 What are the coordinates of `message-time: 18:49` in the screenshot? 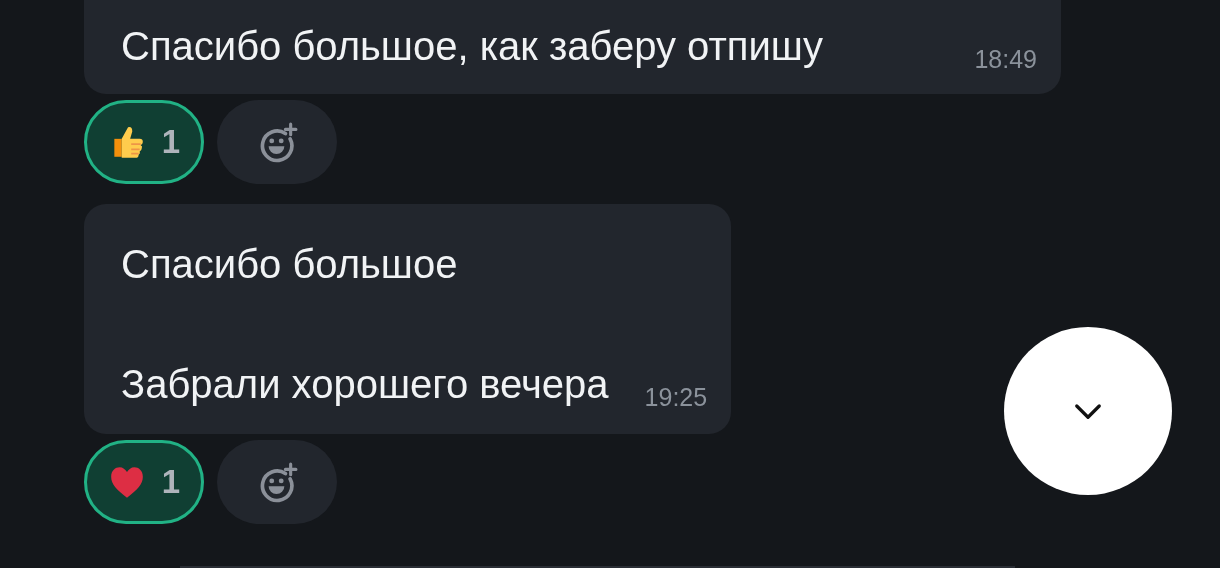 It's located at (1005, 59).